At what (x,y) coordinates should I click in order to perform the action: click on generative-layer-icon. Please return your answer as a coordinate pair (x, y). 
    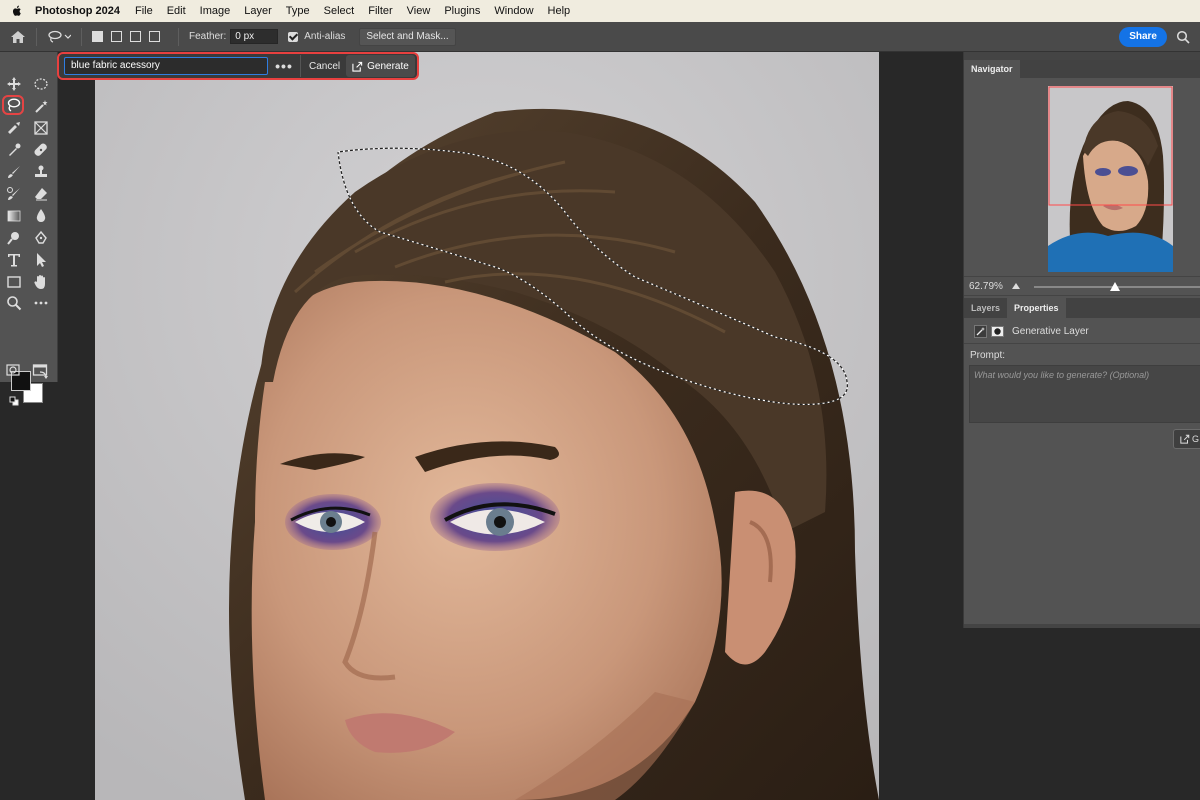
    Looking at the image, I should click on (980, 331).